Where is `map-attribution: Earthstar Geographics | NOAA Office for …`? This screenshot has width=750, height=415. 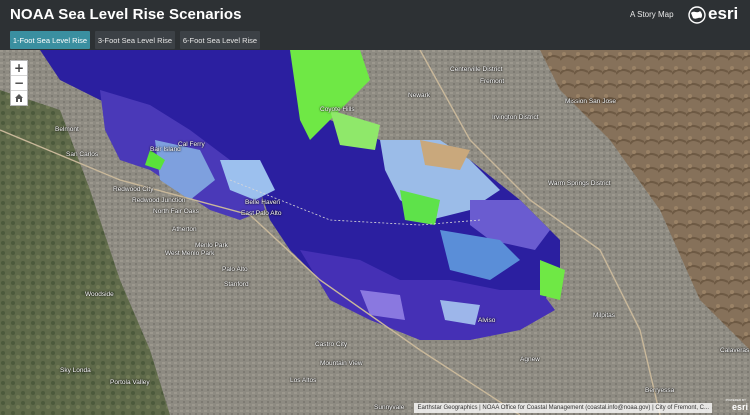
map-attribution: Earthstar Geographics | NOAA Office for … is located at coordinates (563, 408).